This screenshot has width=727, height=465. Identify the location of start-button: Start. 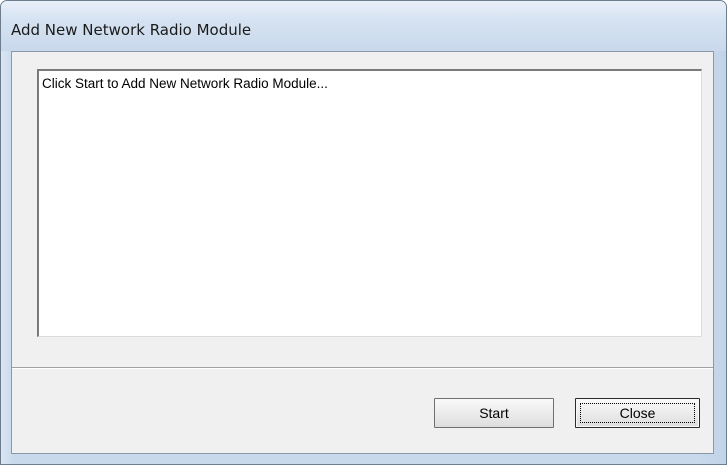
(494, 413).